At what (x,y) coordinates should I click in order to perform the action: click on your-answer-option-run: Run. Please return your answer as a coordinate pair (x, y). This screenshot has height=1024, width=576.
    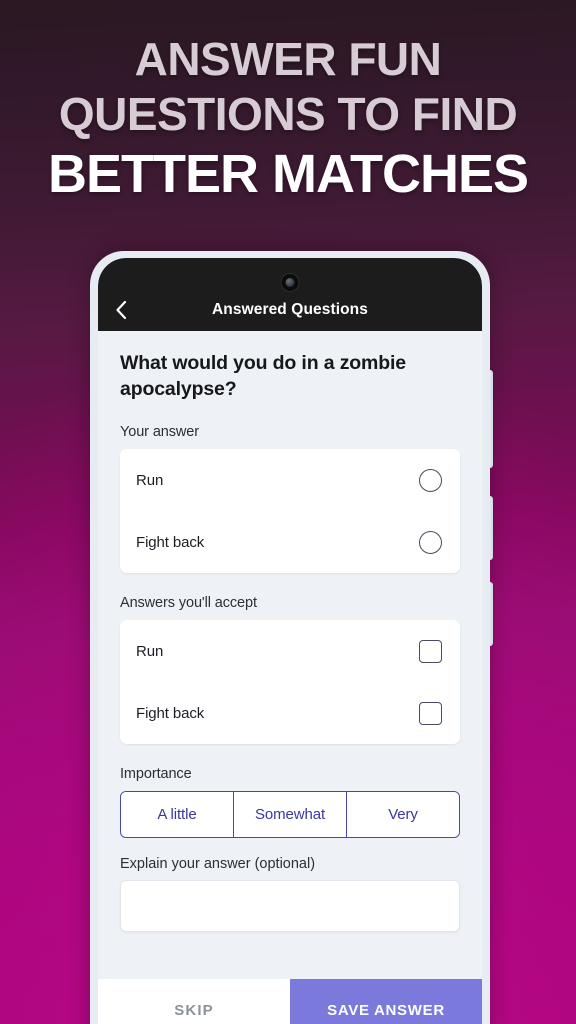
    Looking at the image, I should click on (290, 480).